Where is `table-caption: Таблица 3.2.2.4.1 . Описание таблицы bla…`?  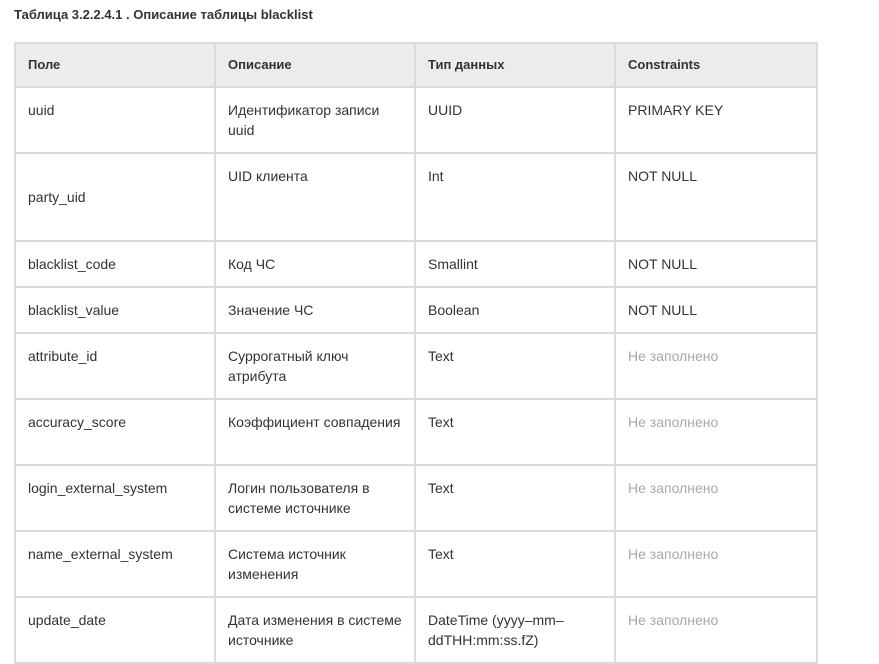 table-caption: Таблица 3.2.2.4.1 . Описание таблицы bla… is located at coordinates (163, 14).